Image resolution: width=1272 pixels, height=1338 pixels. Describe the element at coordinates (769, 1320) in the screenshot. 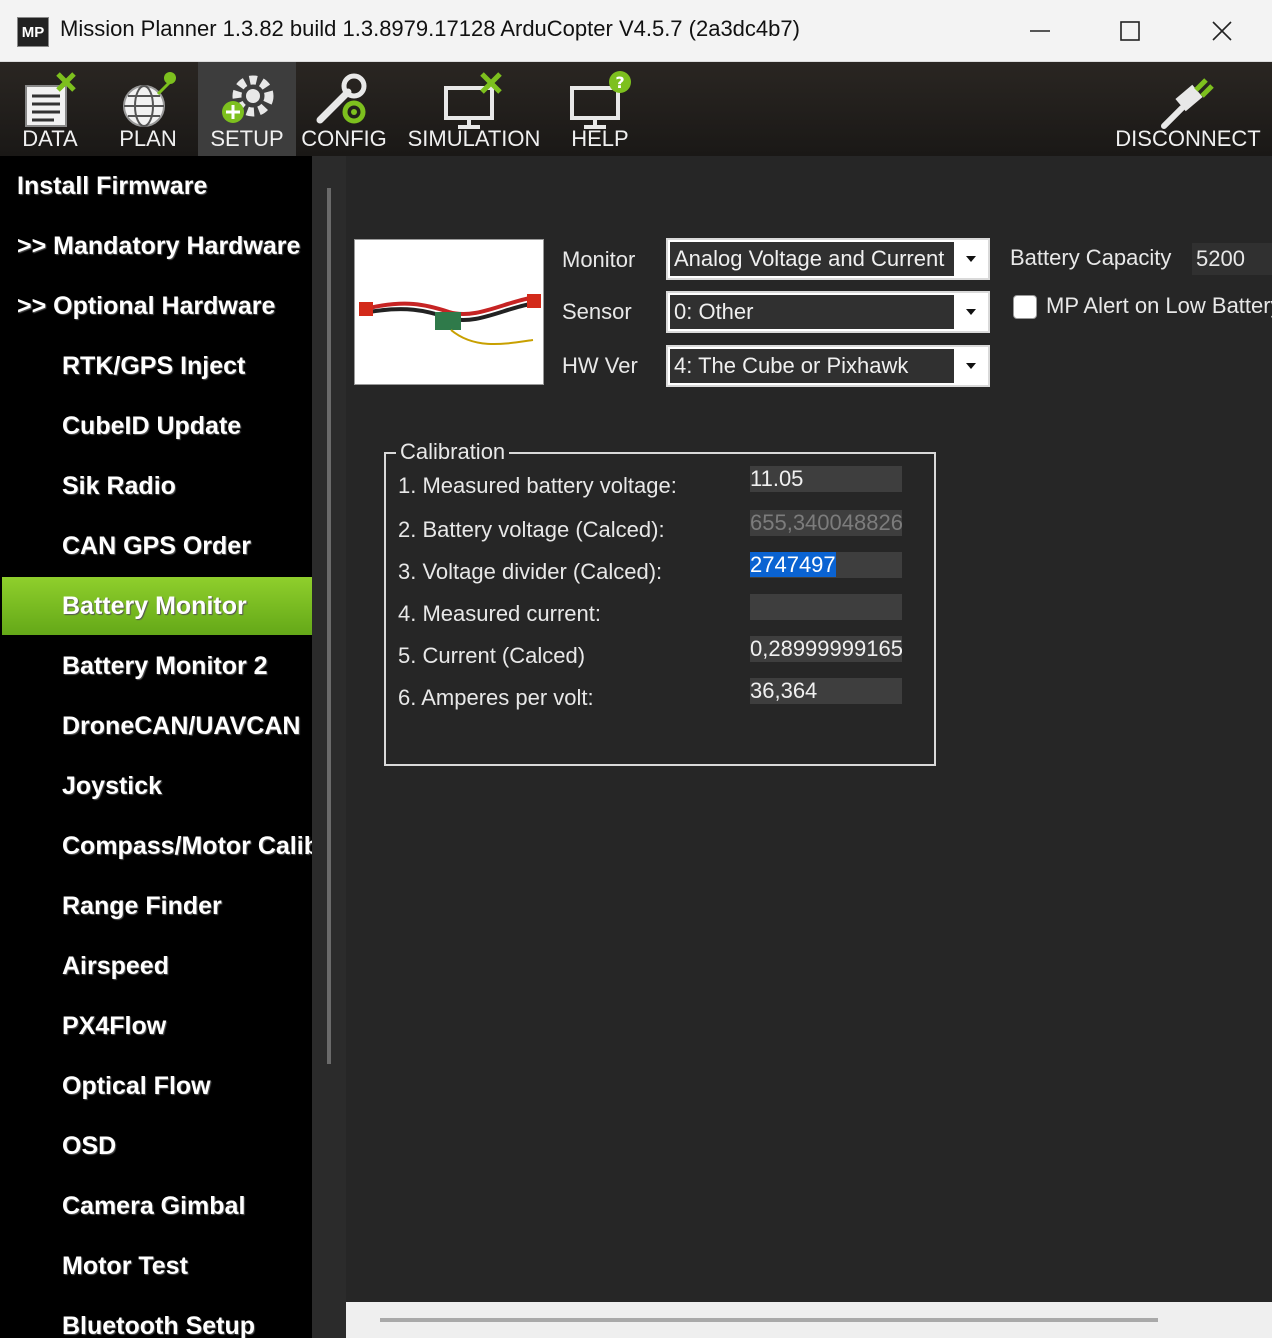

I see `horizontal-scroll-thumb` at that location.